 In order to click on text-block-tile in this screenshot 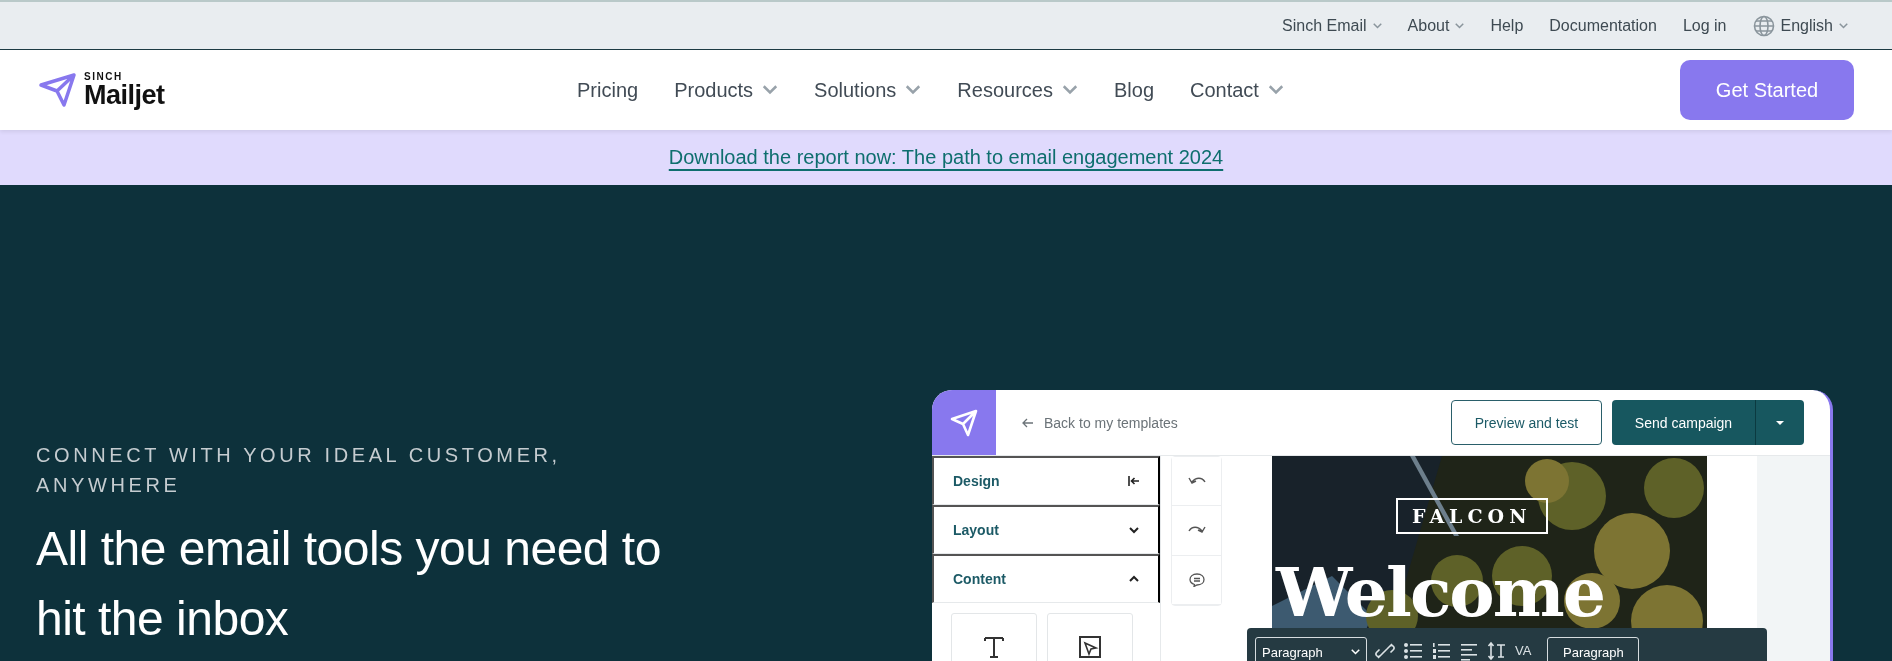, I will do `click(994, 637)`.